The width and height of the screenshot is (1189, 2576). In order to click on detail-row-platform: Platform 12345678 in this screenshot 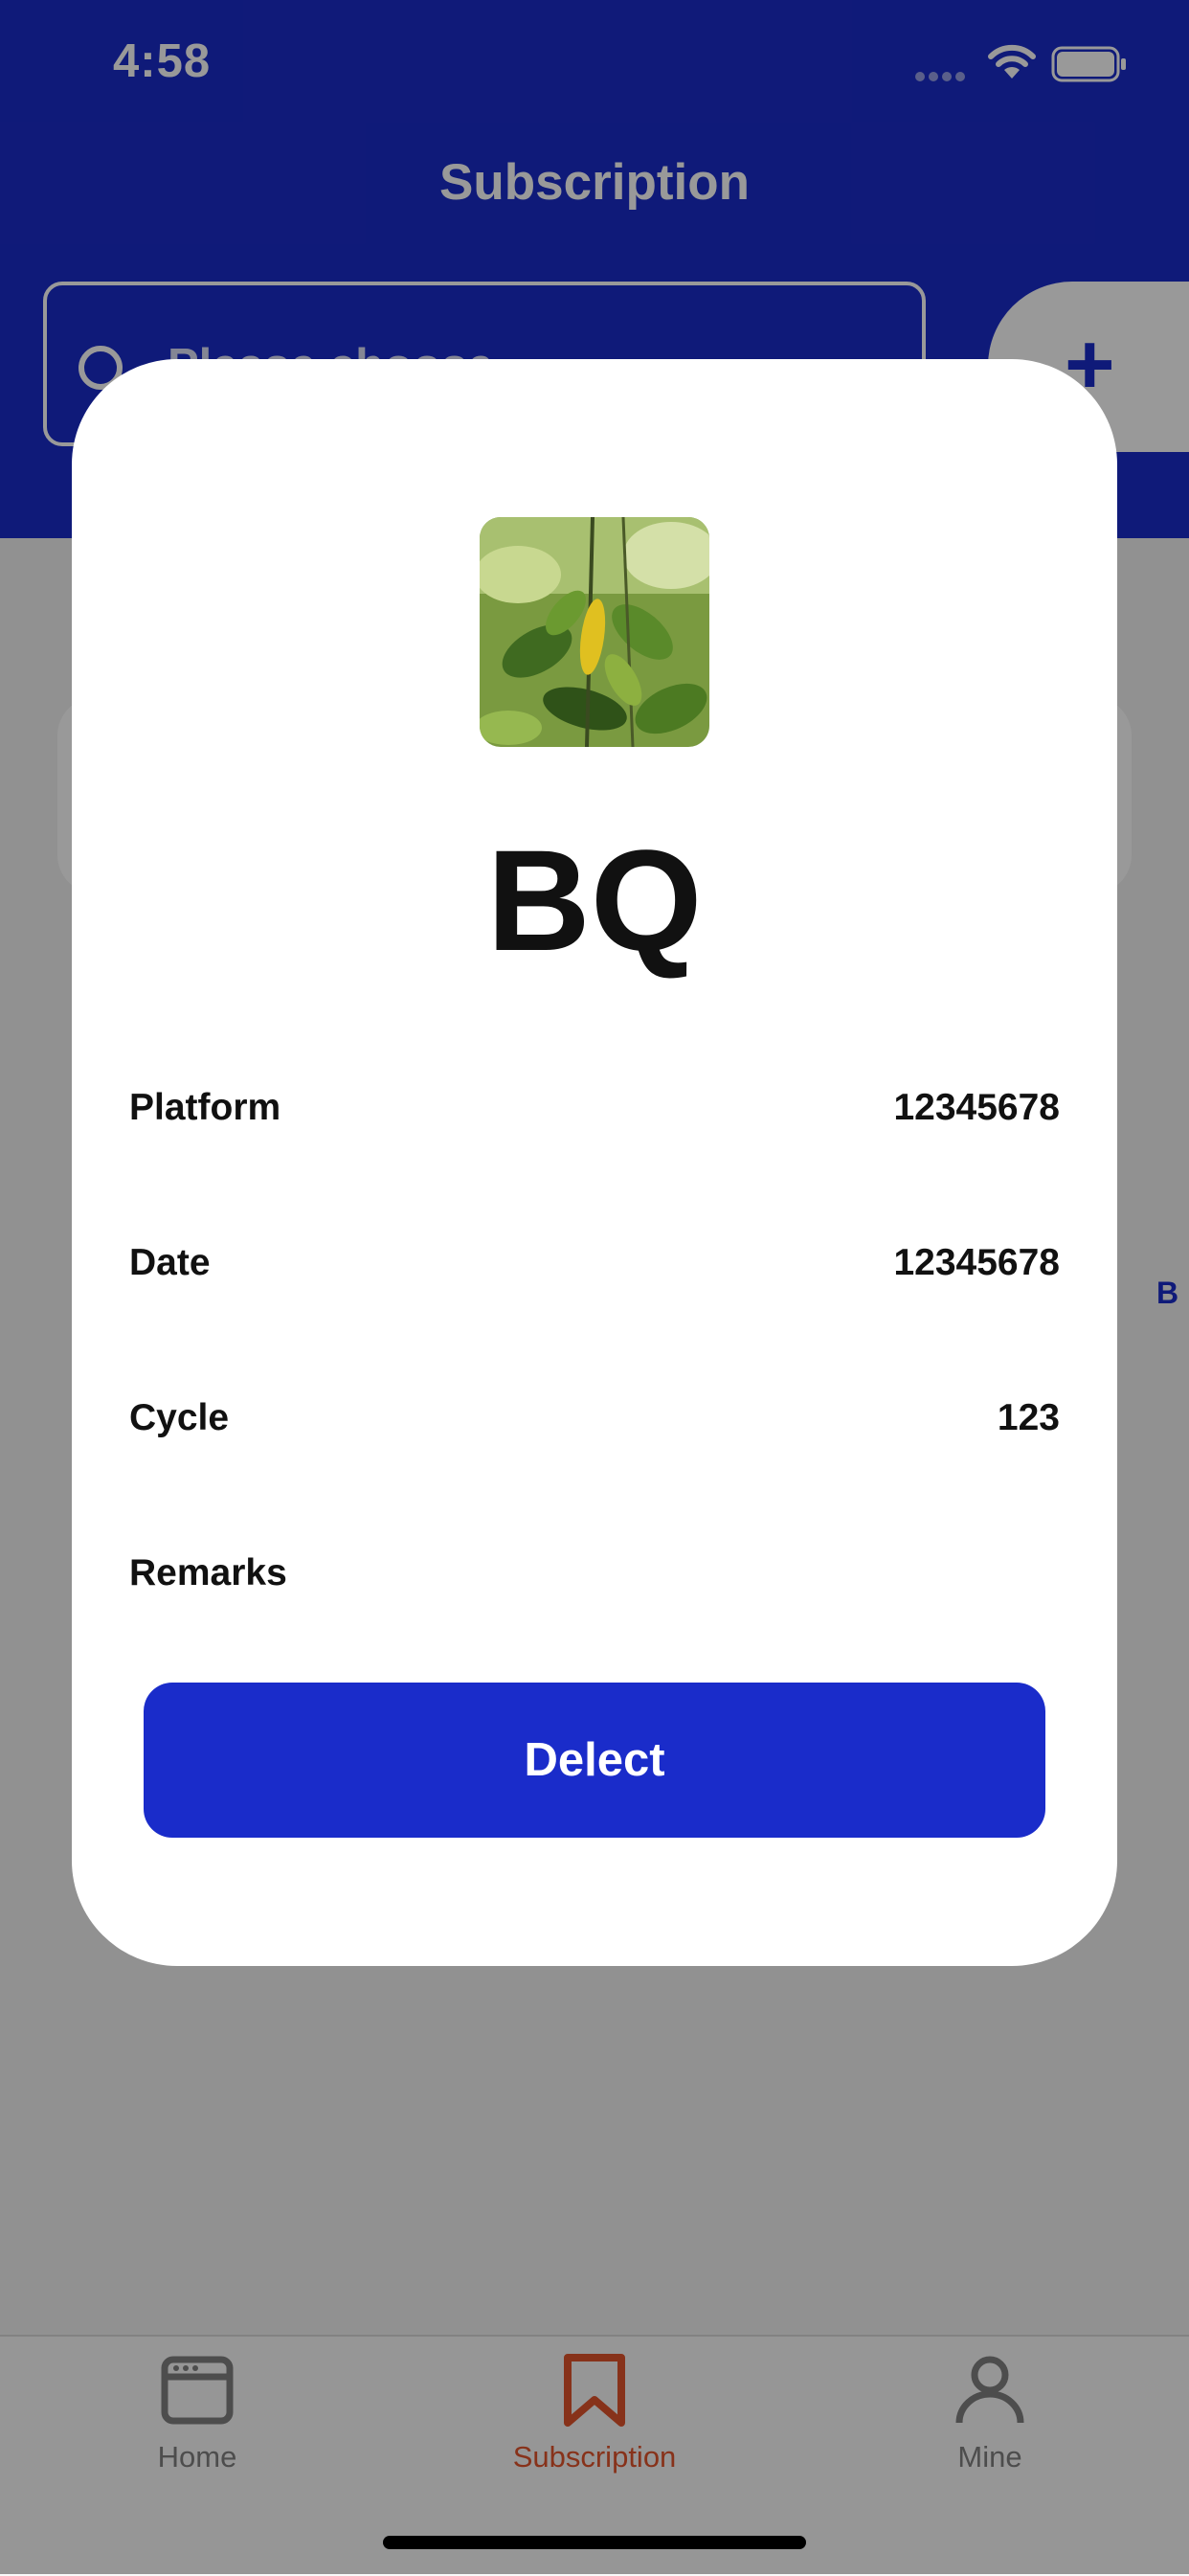, I will do `click(594, 1115)`.